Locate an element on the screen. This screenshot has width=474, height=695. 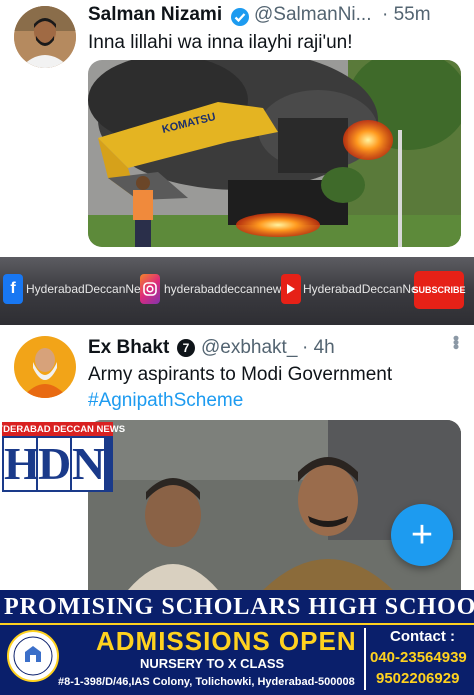
subscribe-button: SUBSCRIBE is located at coordinates (439, 290).